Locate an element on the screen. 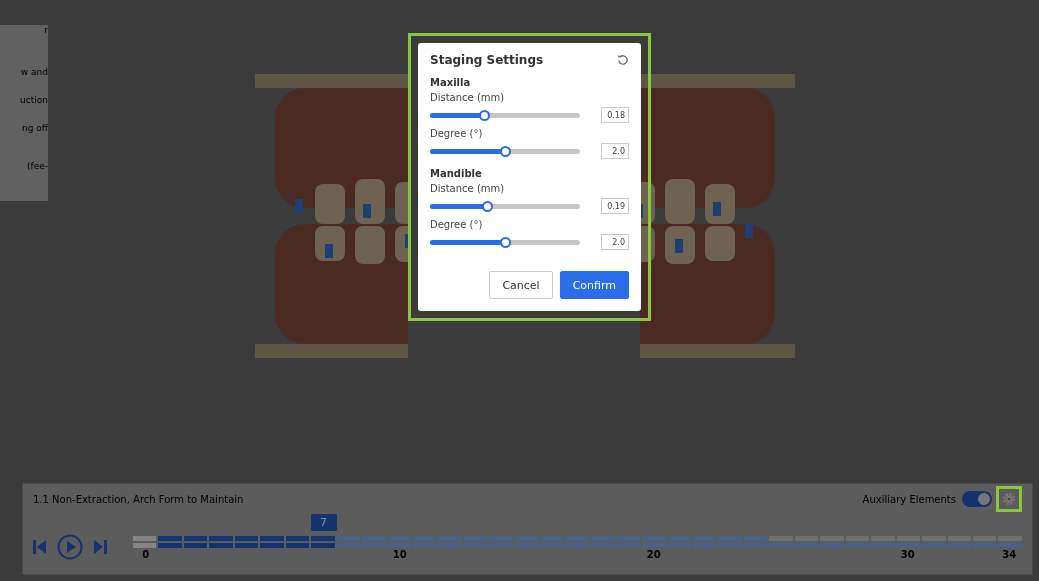 The height and width of the screenshot is (581, 1039). reset-icon is located at coordinates (623, 60).